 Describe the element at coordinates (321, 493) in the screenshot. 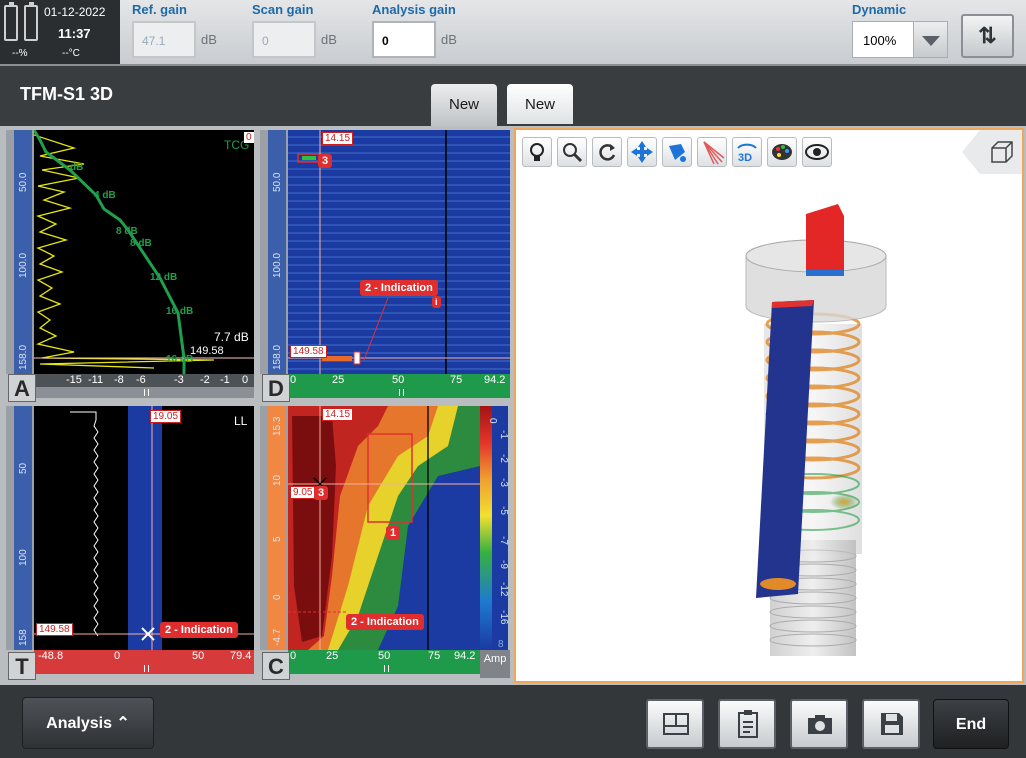

I see `c-tag-3: 3` at that location.